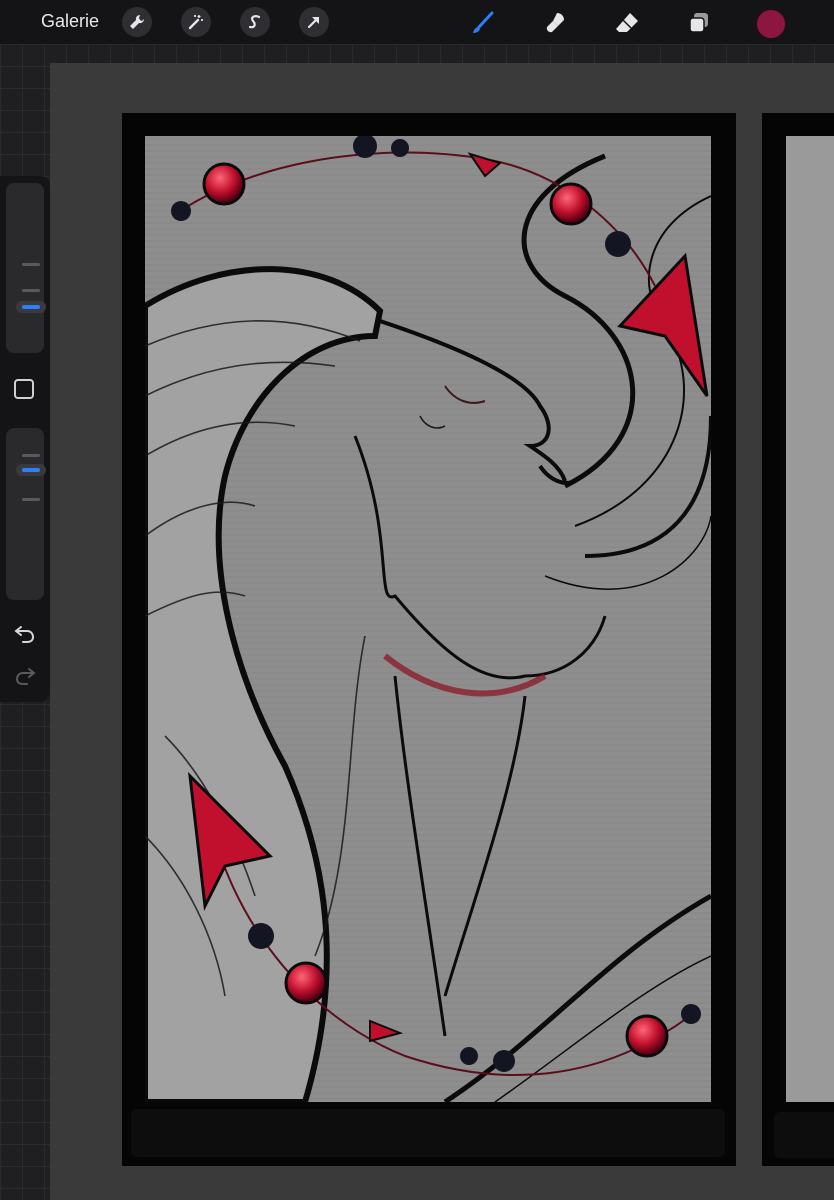 Image resolution: width=834 pixels, height=1200 pixels. What do you see at coordinates (31, 307) in the screenshot?
I see `brush-size-knob` at bounding box center [31, 307].